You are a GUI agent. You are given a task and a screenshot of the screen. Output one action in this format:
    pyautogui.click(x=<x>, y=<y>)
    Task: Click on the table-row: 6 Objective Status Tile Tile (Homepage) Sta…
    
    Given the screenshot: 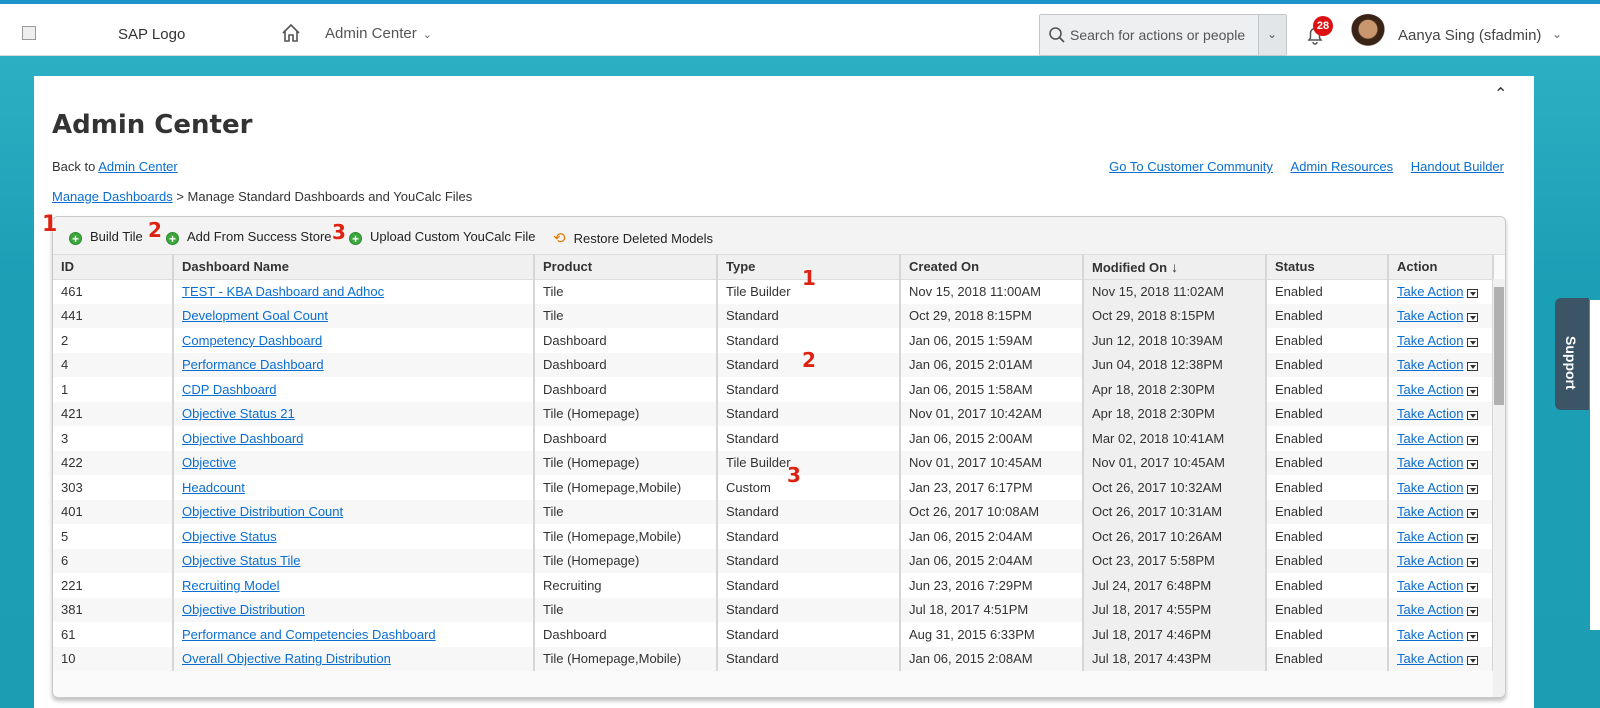 What is the action you would take?
    pyautogui.click(x=773, y=560)
    